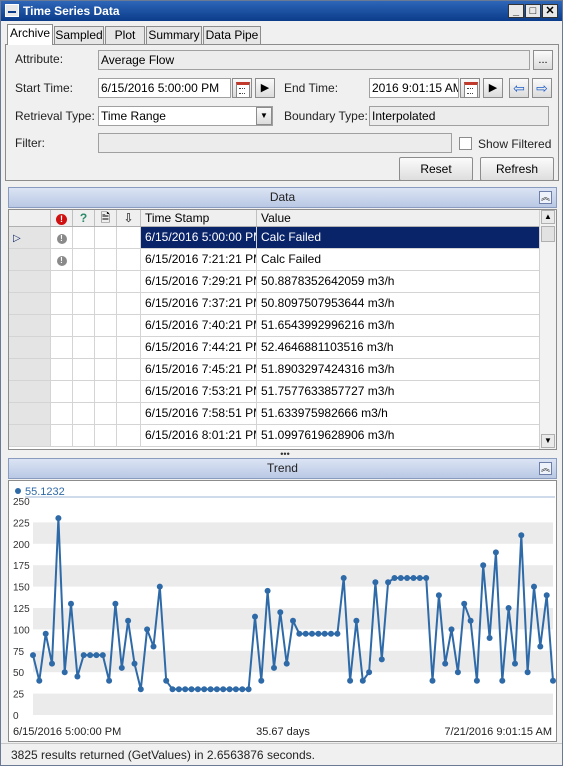 This screenshot has width=563, height=766. What do you see at coordinates (547, 329) in the screenshot?
I see `vertical-scrollbar: ▲ ▼` at bounding box center [547, 329].